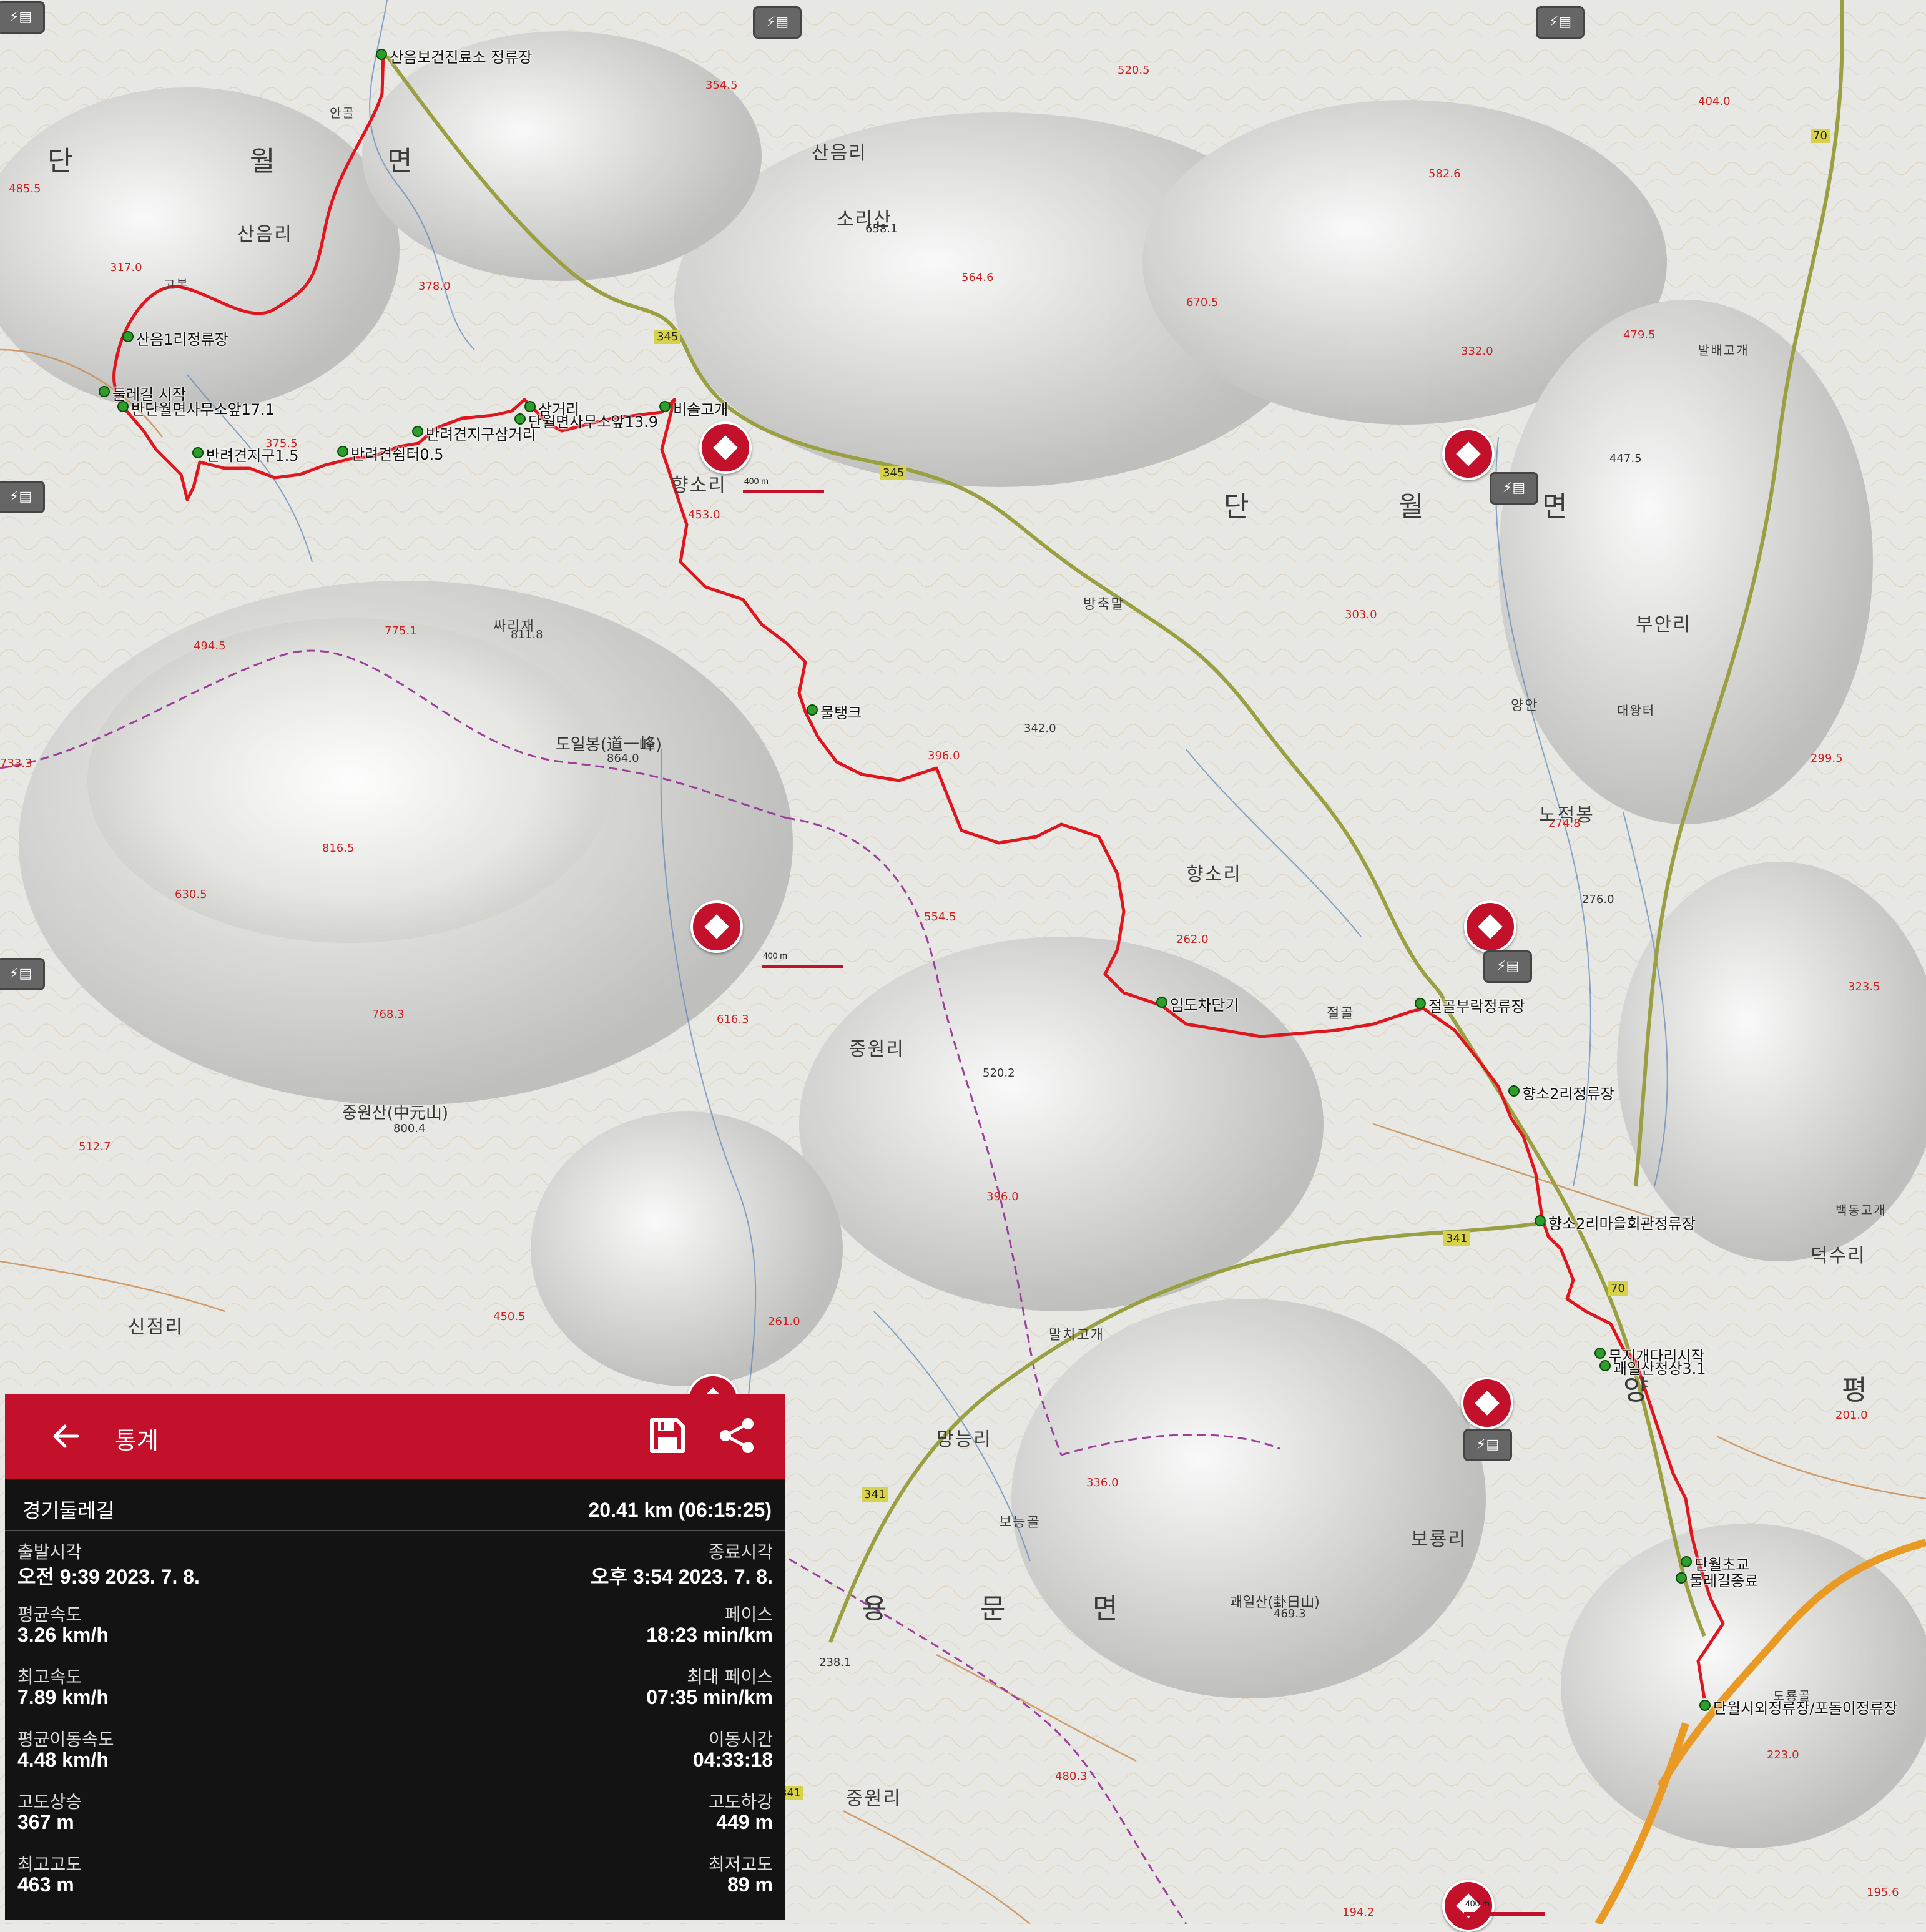 The width and height of the screenshot is (1926, 1932). What do you see at coordinates (1439, 1539) in the screenshot?
I see `place-label: 보룡리` at bounding box center [1439, 1539].